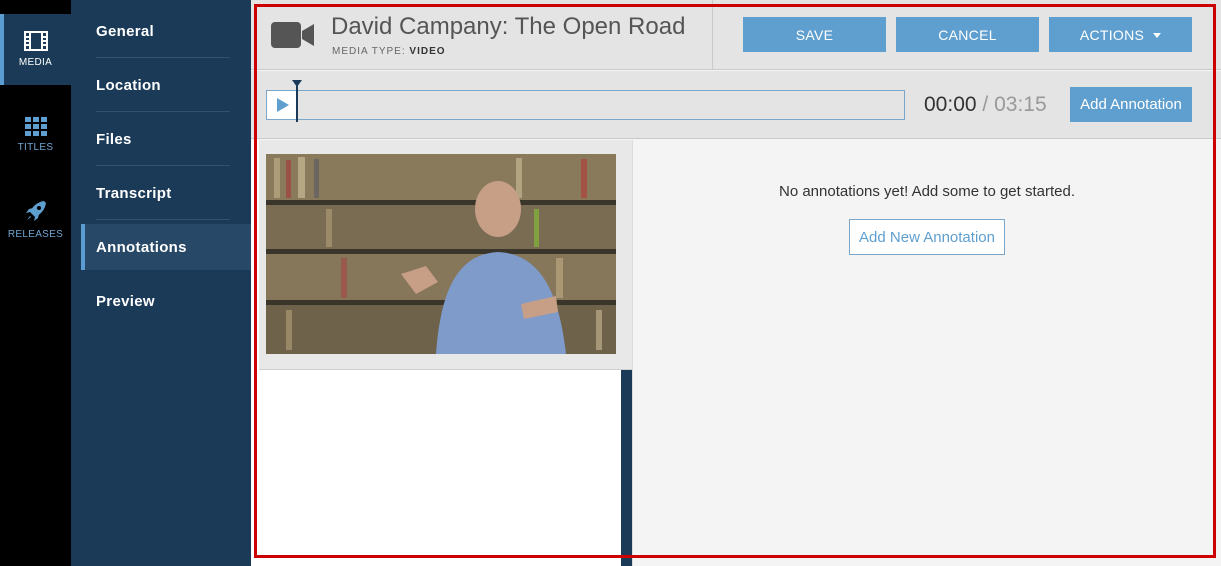  Describe the element at coordinates (35, 211) in the screenshot. I see `rocket-icon` at that location.